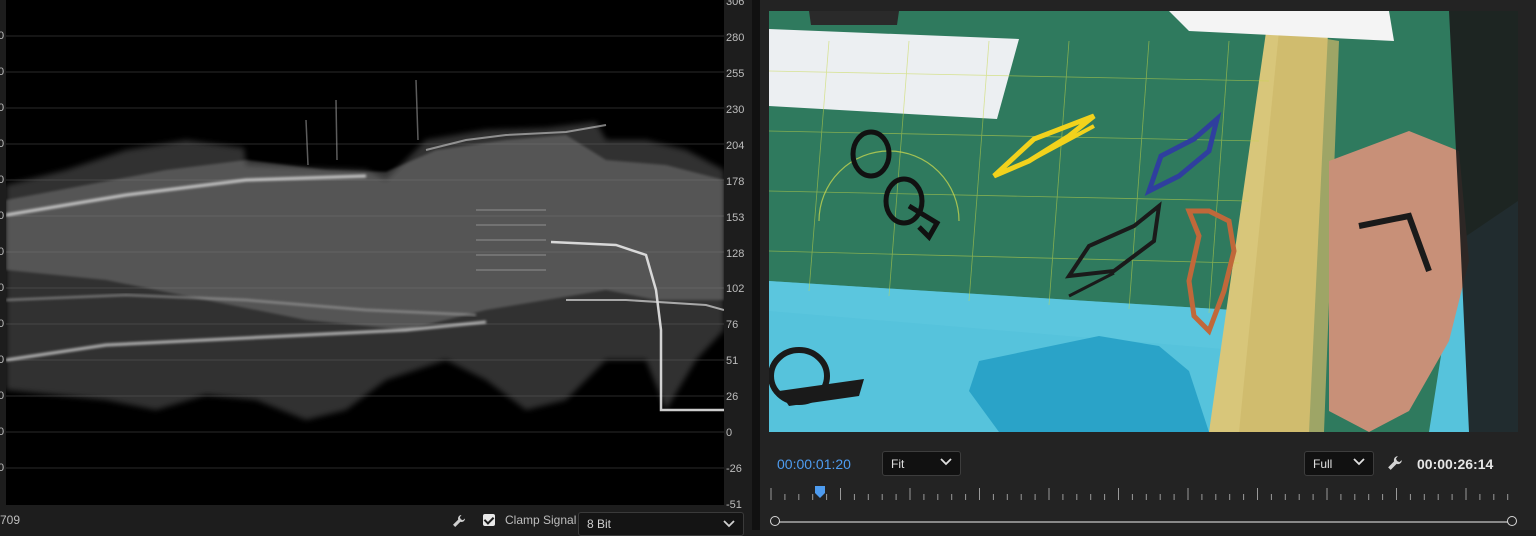  I want to click on zoom-scrollbar-left-handle, so click(775, 521).